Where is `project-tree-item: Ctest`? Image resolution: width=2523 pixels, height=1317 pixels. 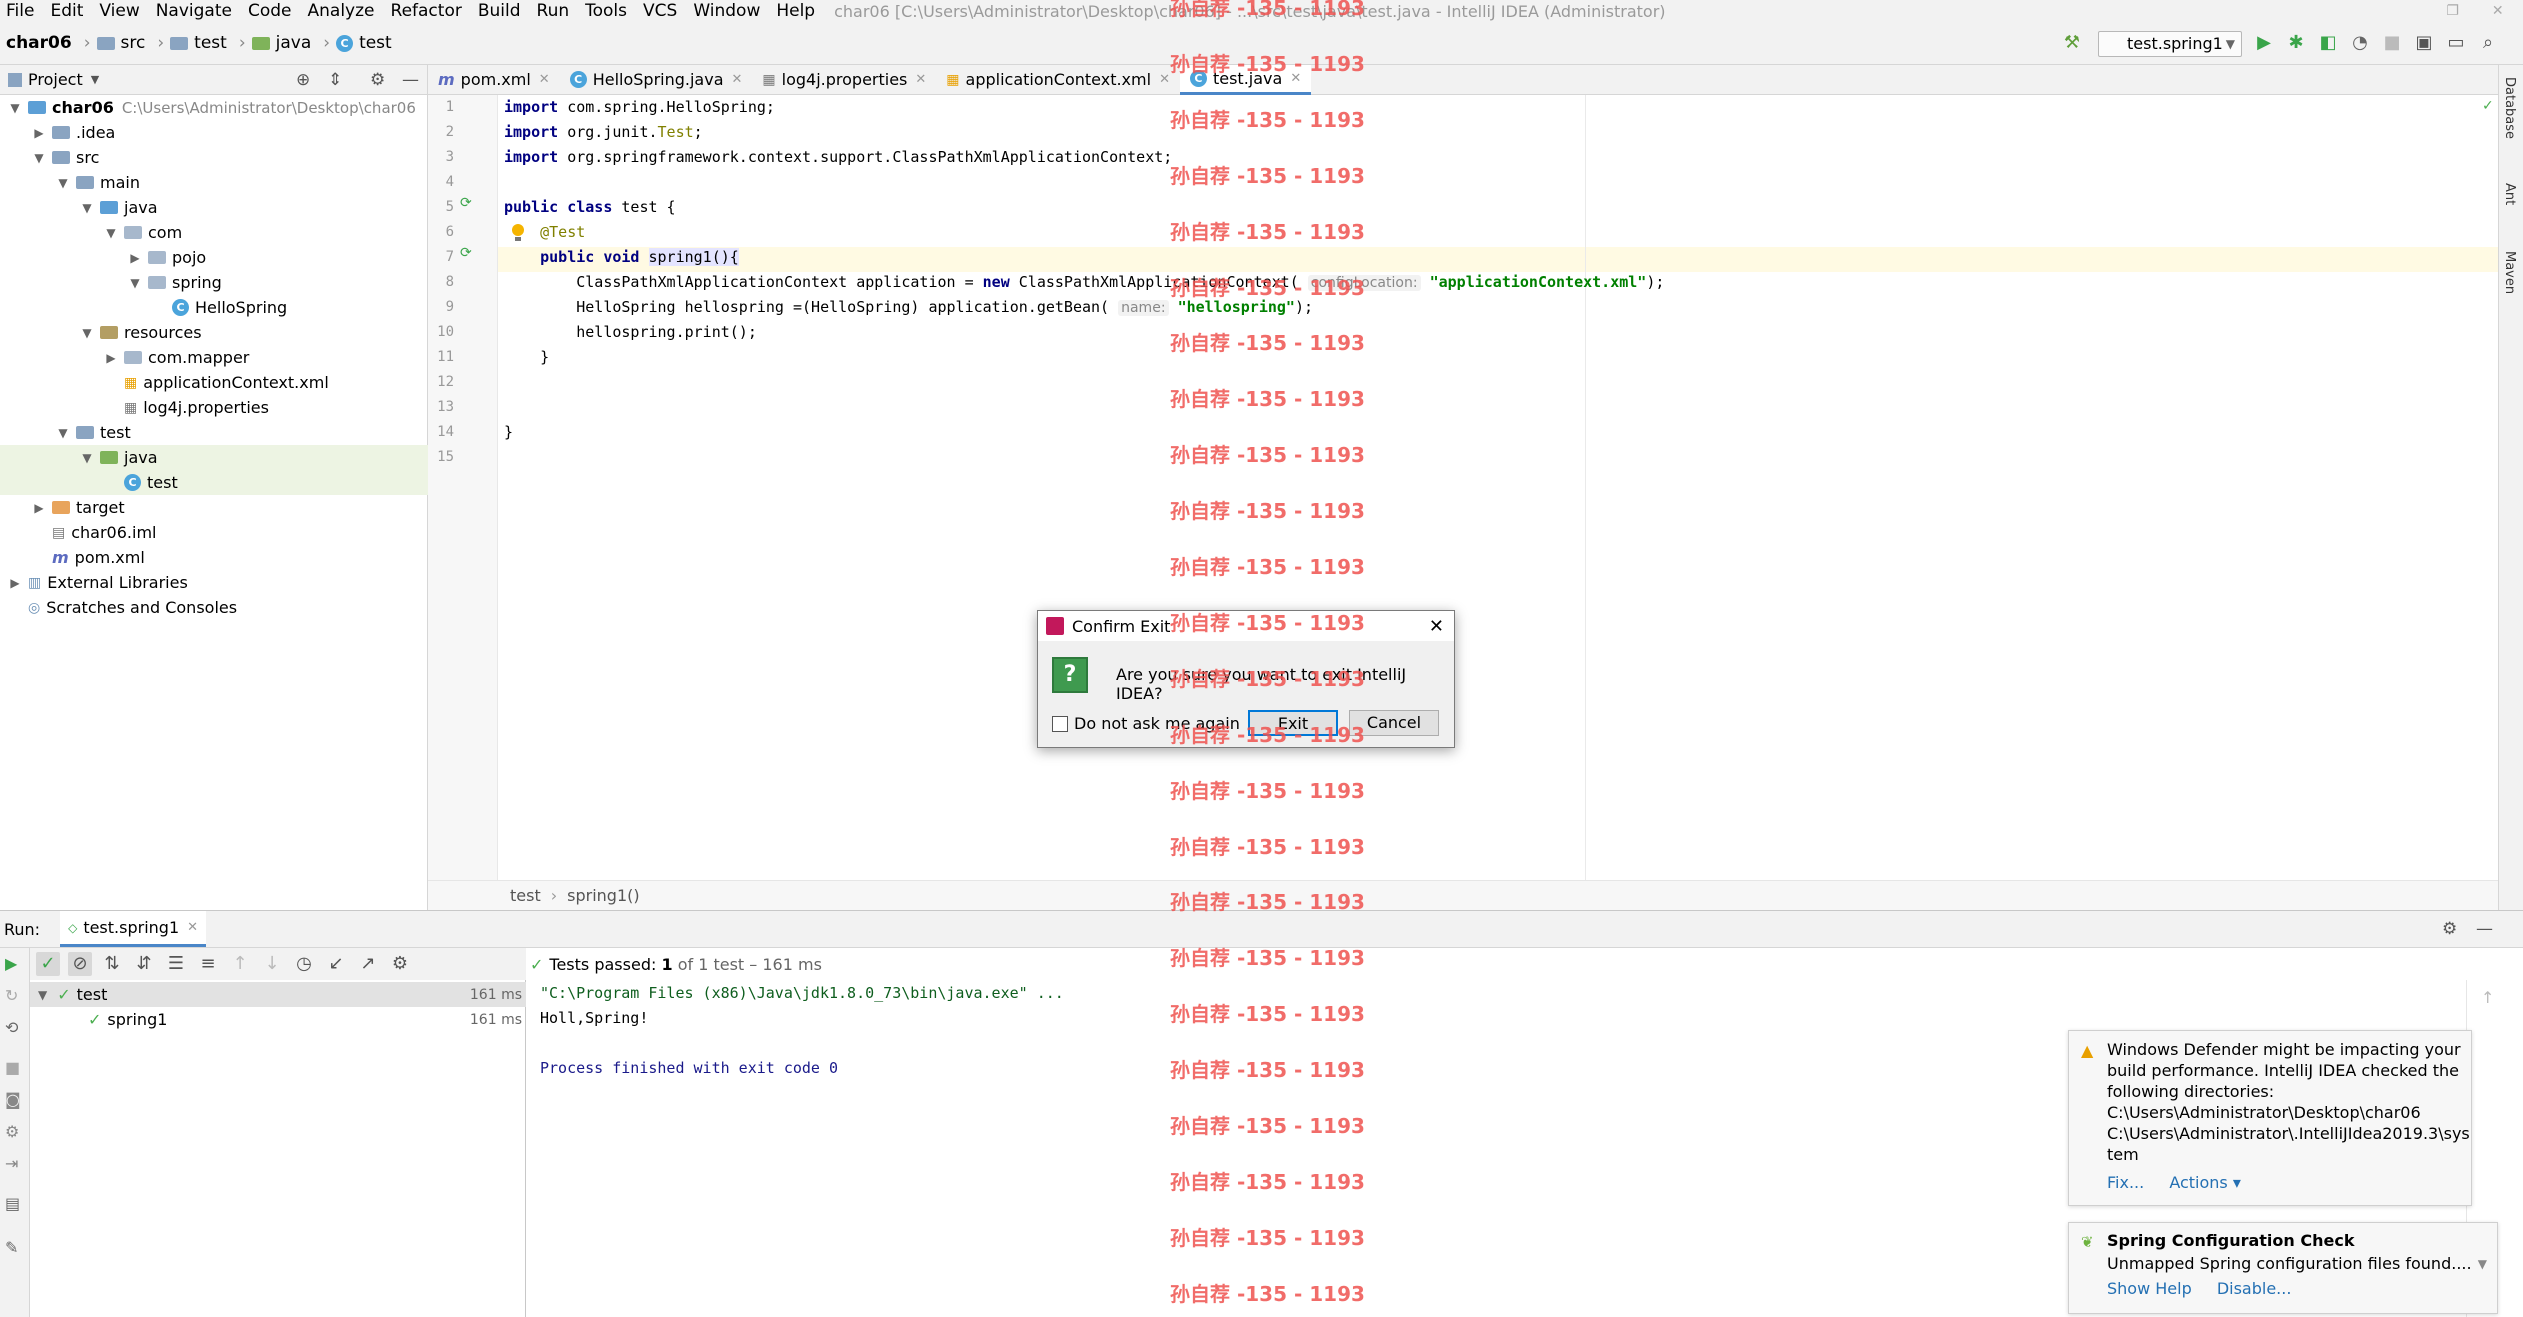 project-tree-item: Ctest is located at coordinates (214, 482).